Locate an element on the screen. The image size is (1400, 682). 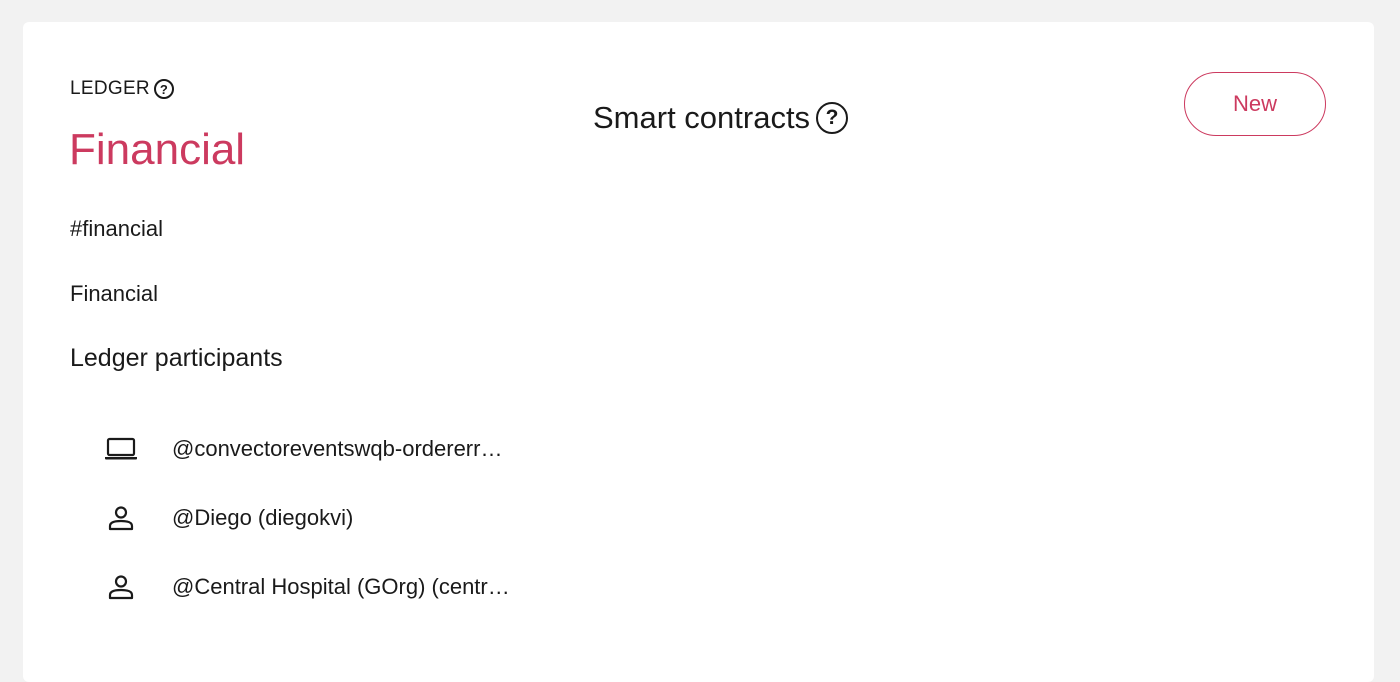
ledger-title: Financial is located at coordinates (157, 149).